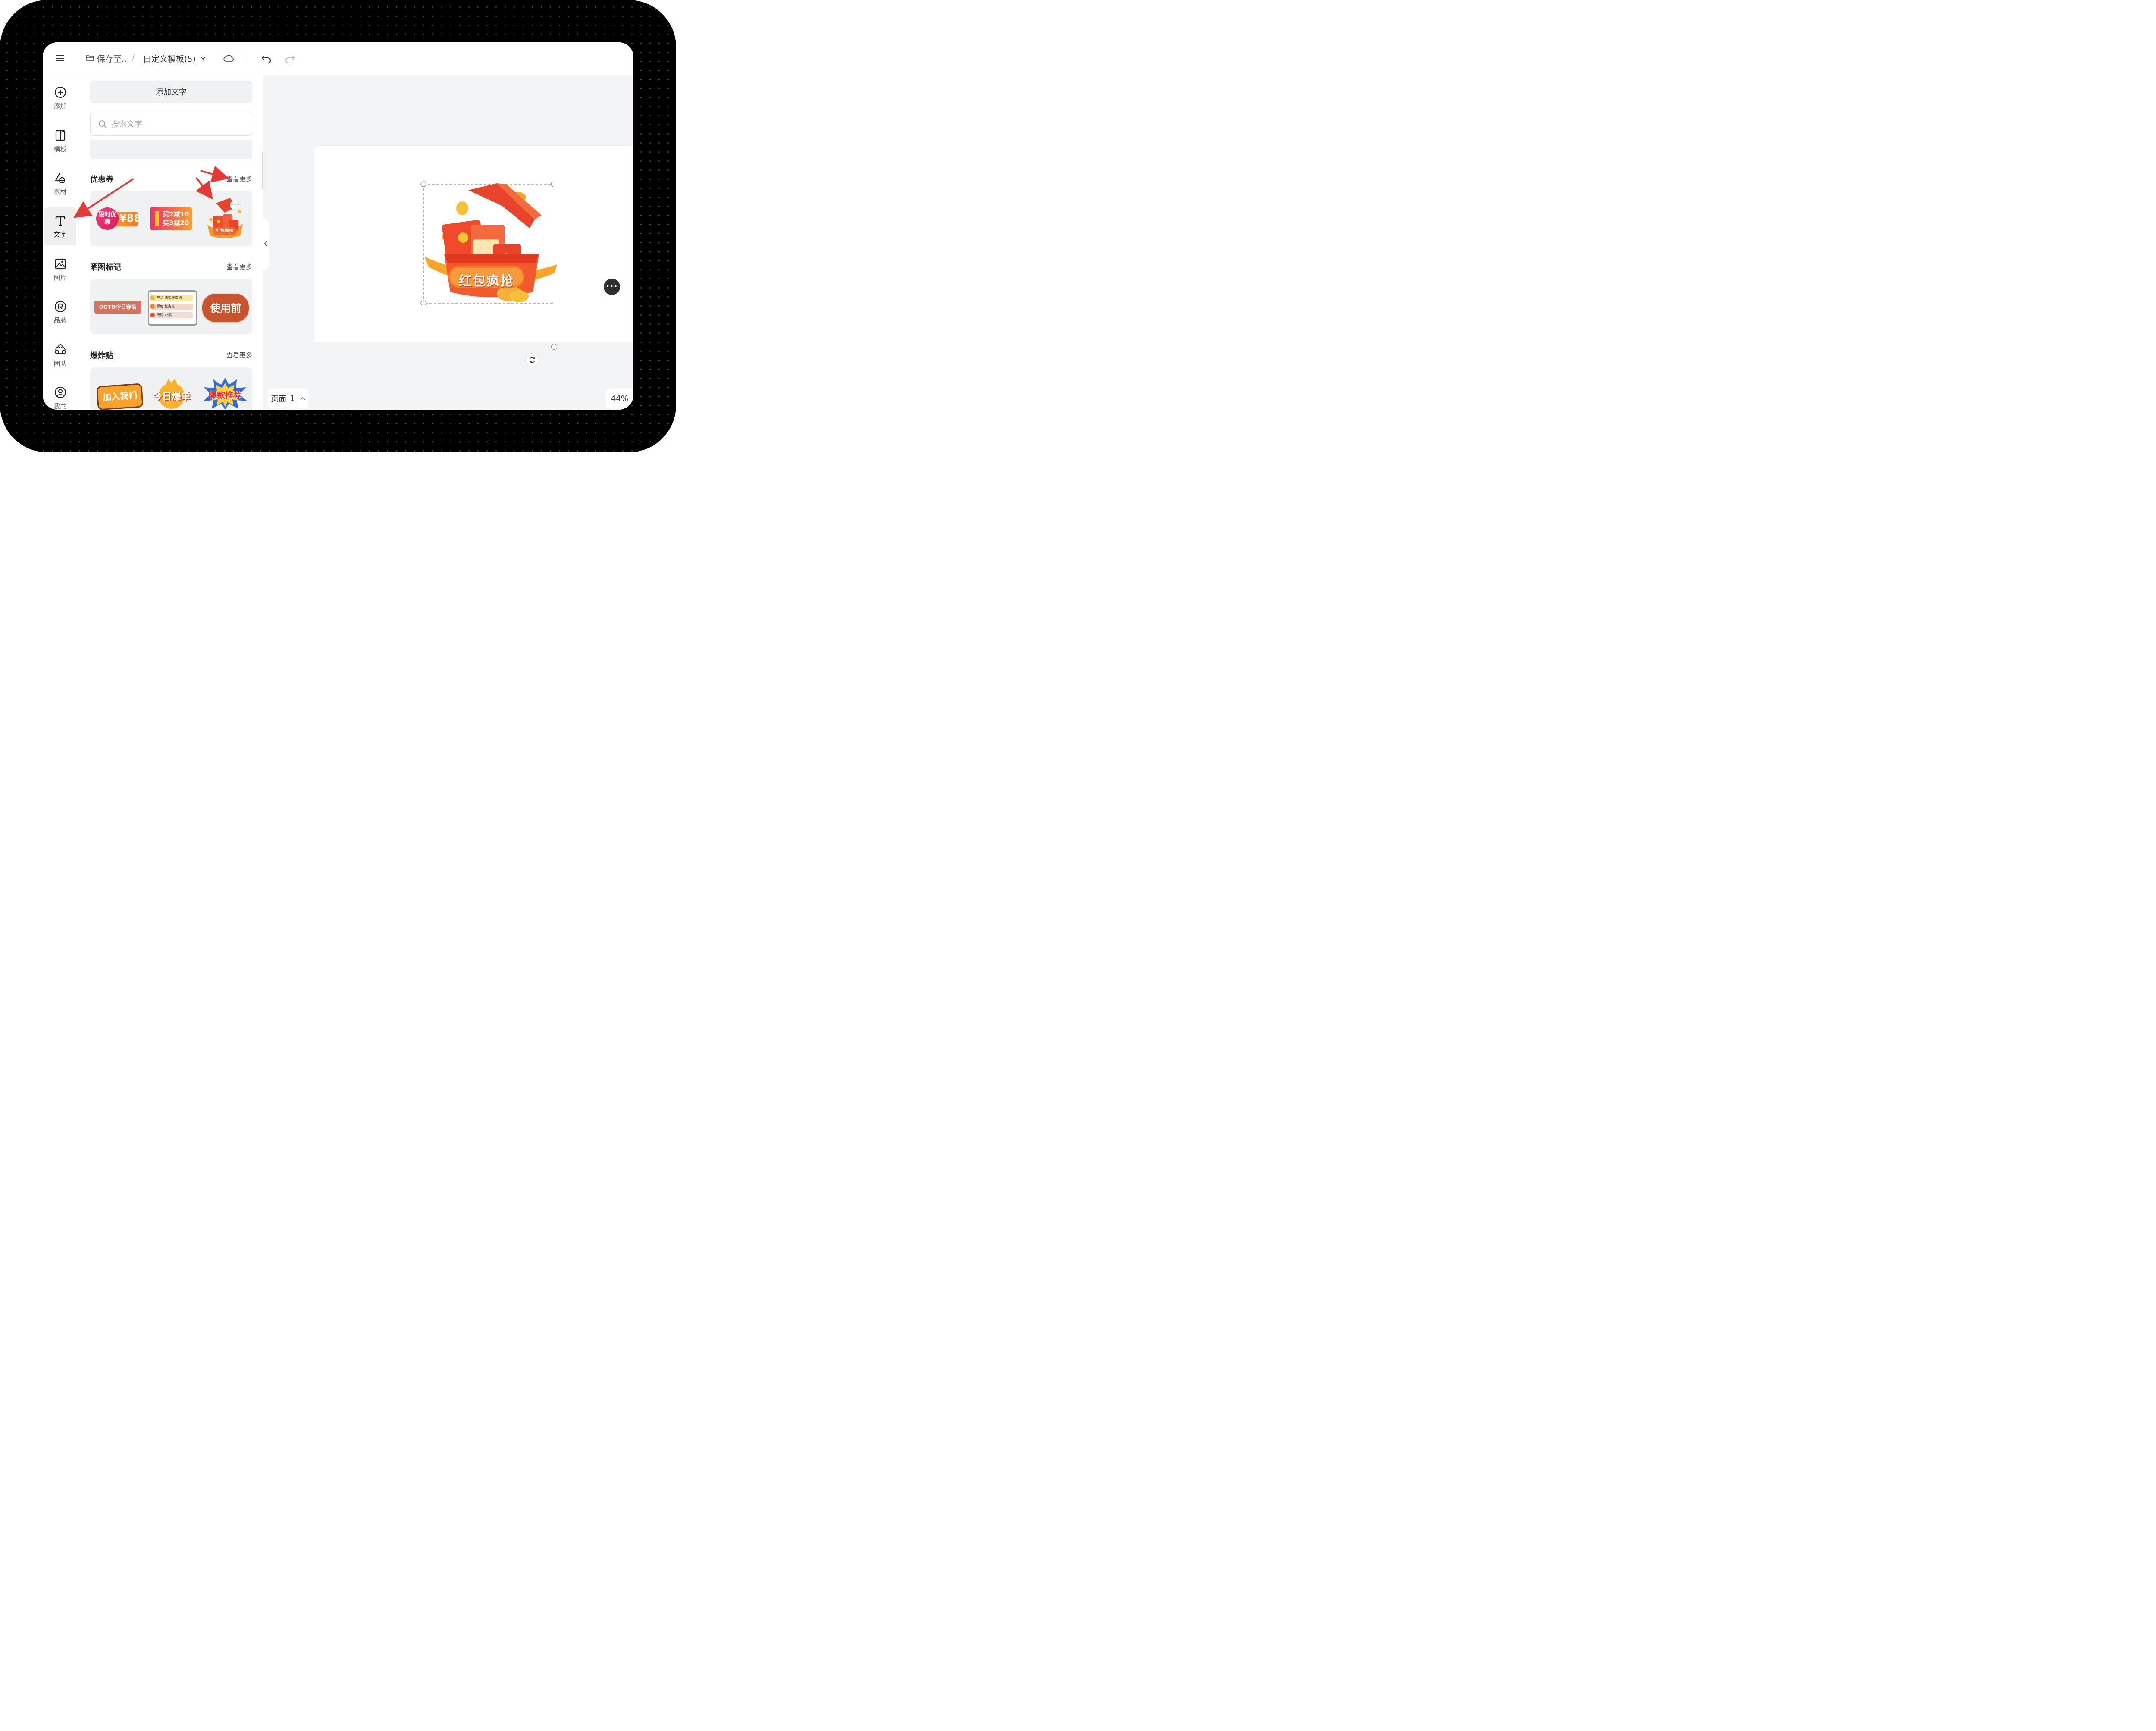 This screenshot has width=2156, height=1731. I want to click on rail-label-team: 团队, so click(60, 363).